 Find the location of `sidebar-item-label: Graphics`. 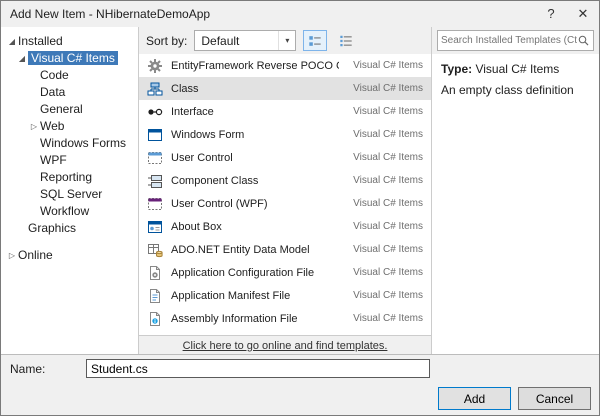

sidebar-item-label: Graphics is located at coordinates (52, 228).